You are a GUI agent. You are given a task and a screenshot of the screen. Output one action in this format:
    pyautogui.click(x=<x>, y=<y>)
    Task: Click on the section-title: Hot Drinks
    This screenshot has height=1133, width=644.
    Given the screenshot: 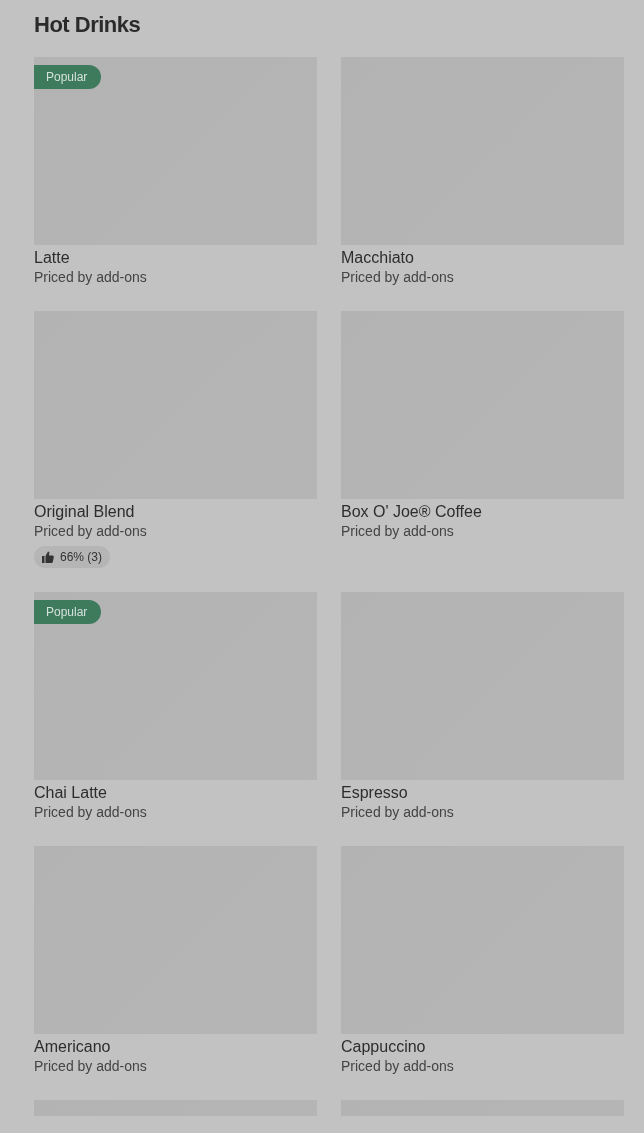 What is the action you would take?
    pyautogui.click(x=88, y=25)
    